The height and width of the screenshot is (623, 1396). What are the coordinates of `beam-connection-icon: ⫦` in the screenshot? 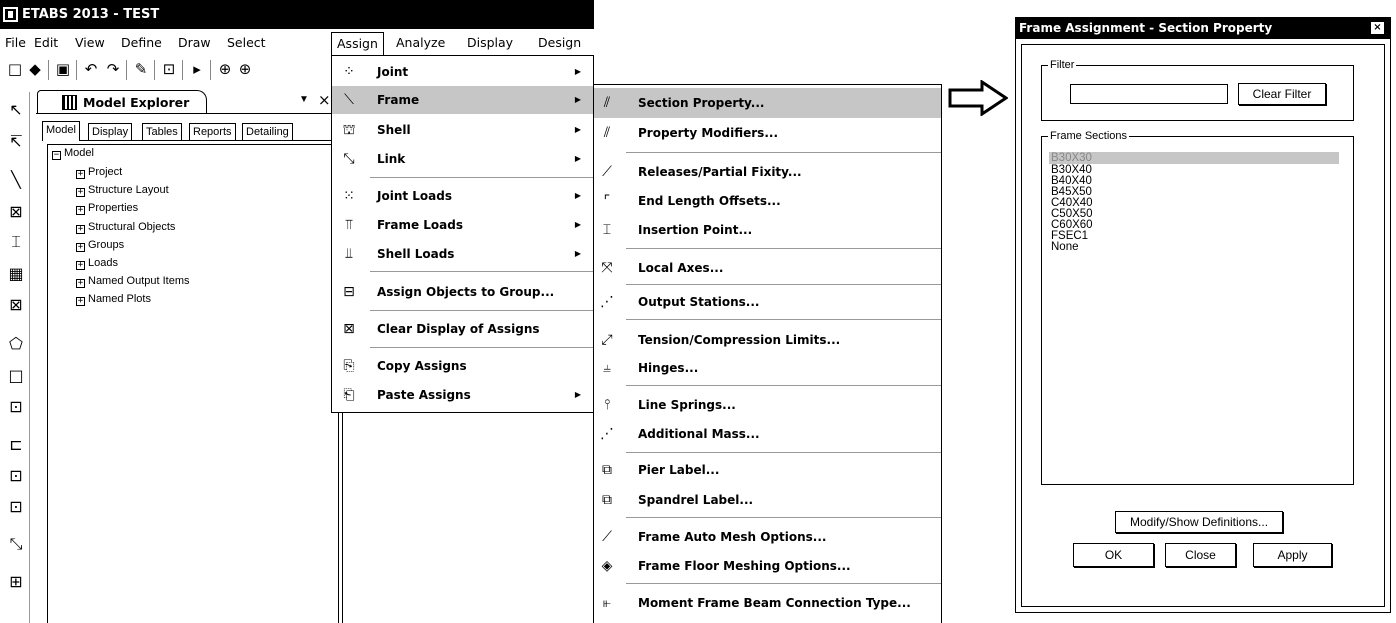 It's located at (607, 603).